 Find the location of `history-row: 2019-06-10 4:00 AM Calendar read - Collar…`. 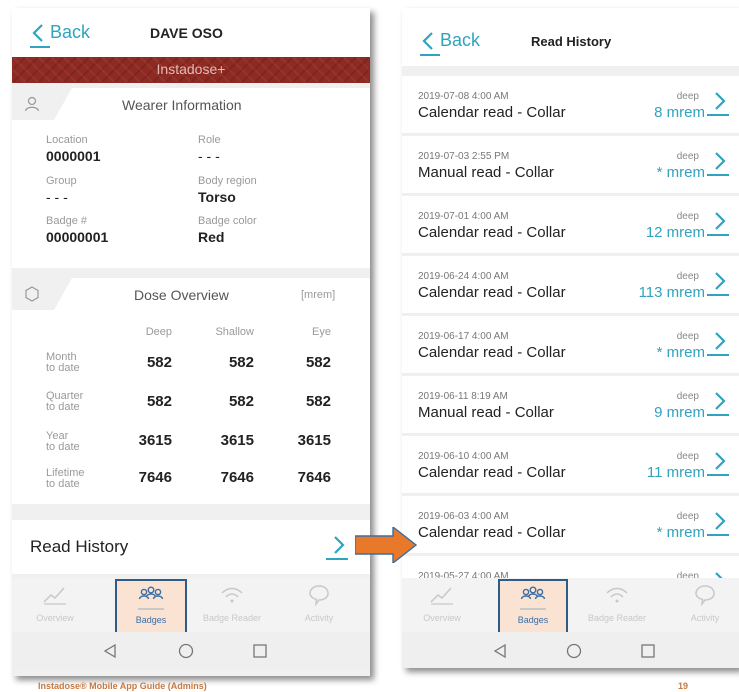

history-row: 2019-06-10 4:00 AM Calendar read - Collar… is located at coordinates (570, 465).